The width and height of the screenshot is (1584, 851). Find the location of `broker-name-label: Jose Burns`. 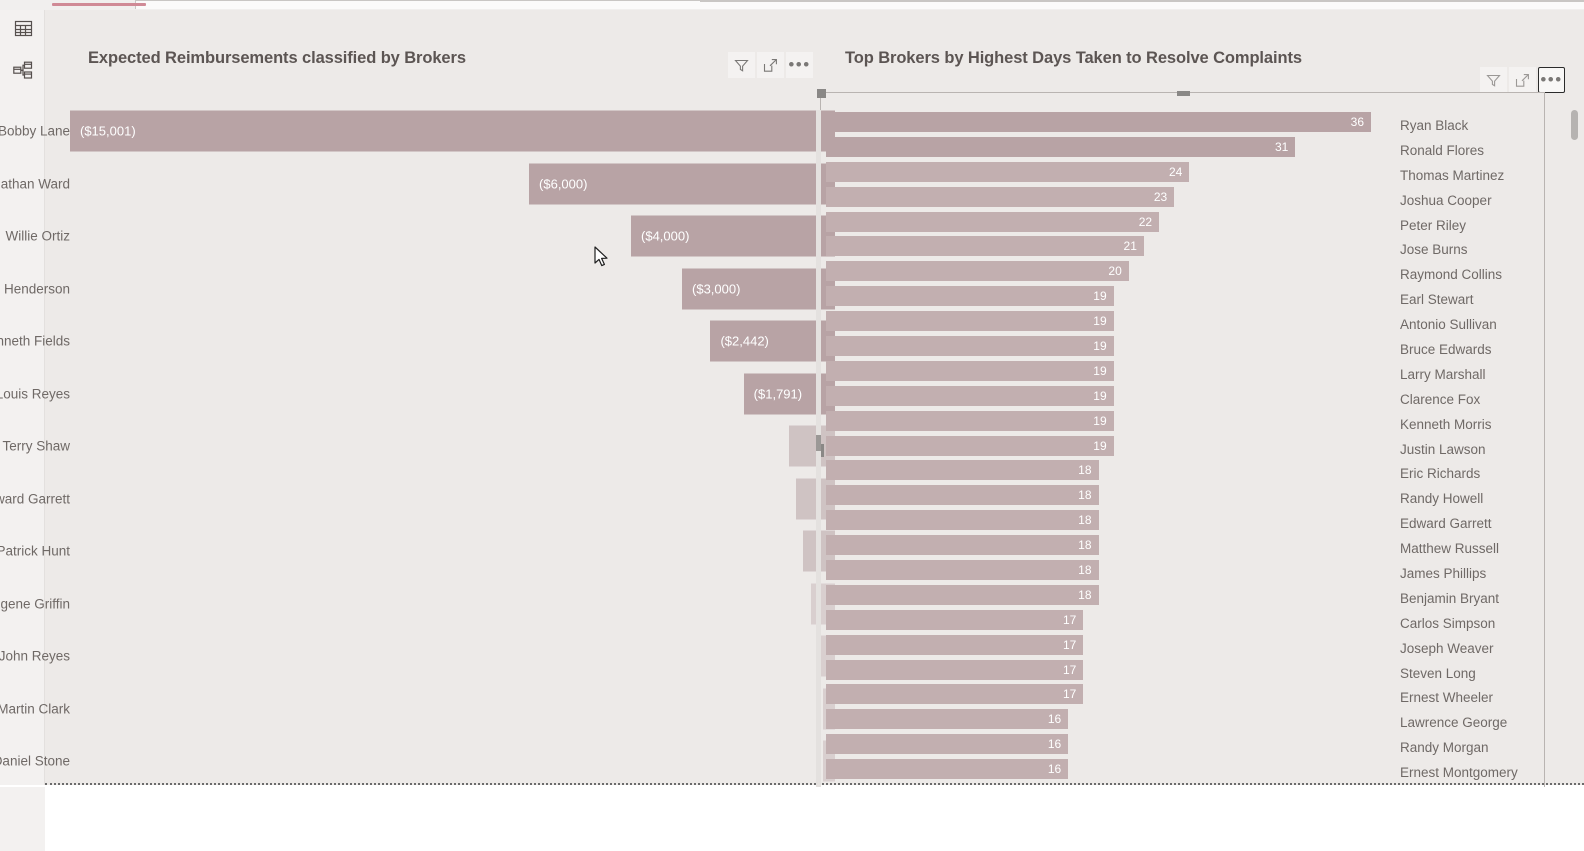

broker-name-label: Jose Burns is located at coordinates (1492, 250).